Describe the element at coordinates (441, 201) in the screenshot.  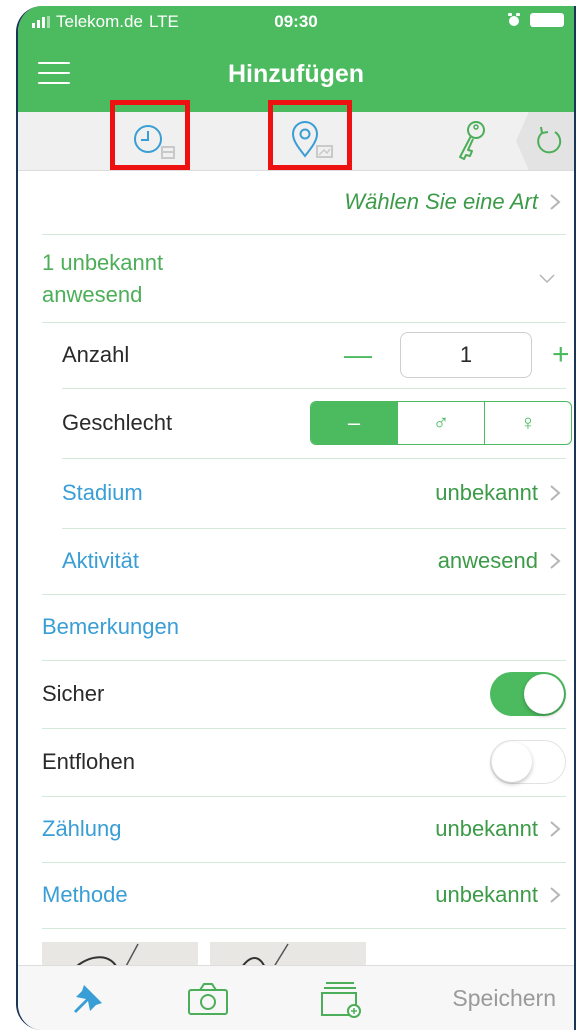
I see `species-value: Wählen Sie eine Art` at that location.